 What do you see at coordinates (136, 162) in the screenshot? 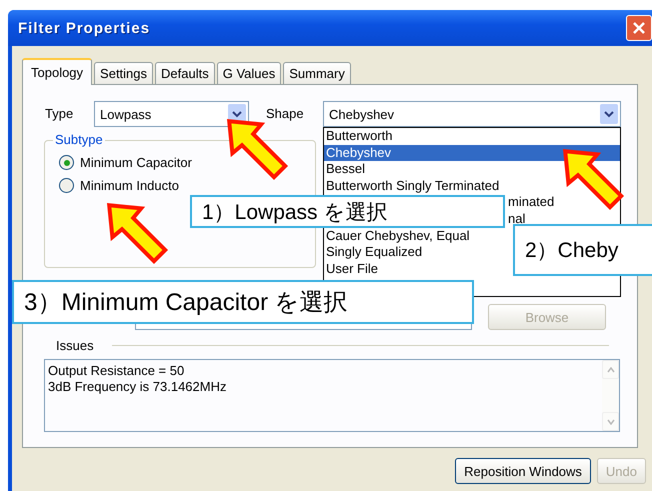
I see `radio-label: Minimum Capacitor` at bounding box center [136, 162].